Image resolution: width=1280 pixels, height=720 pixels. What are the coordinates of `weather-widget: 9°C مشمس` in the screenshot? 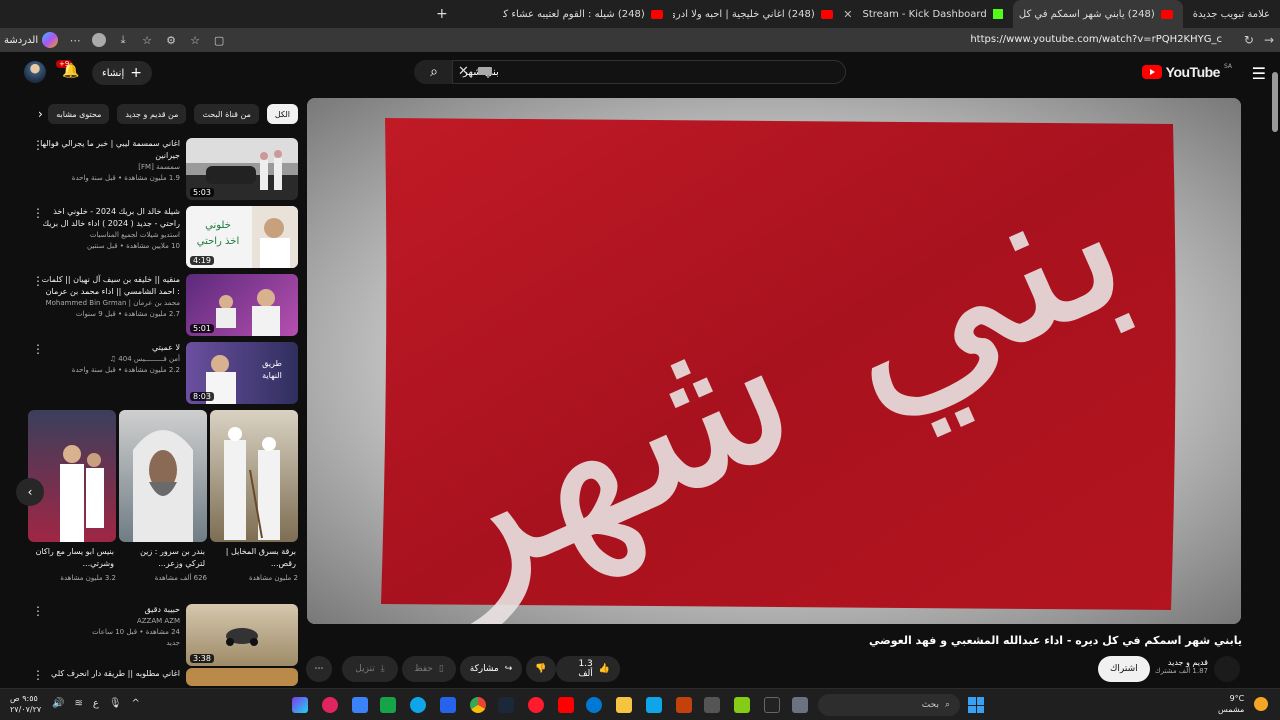 It's located at (1231, 704).